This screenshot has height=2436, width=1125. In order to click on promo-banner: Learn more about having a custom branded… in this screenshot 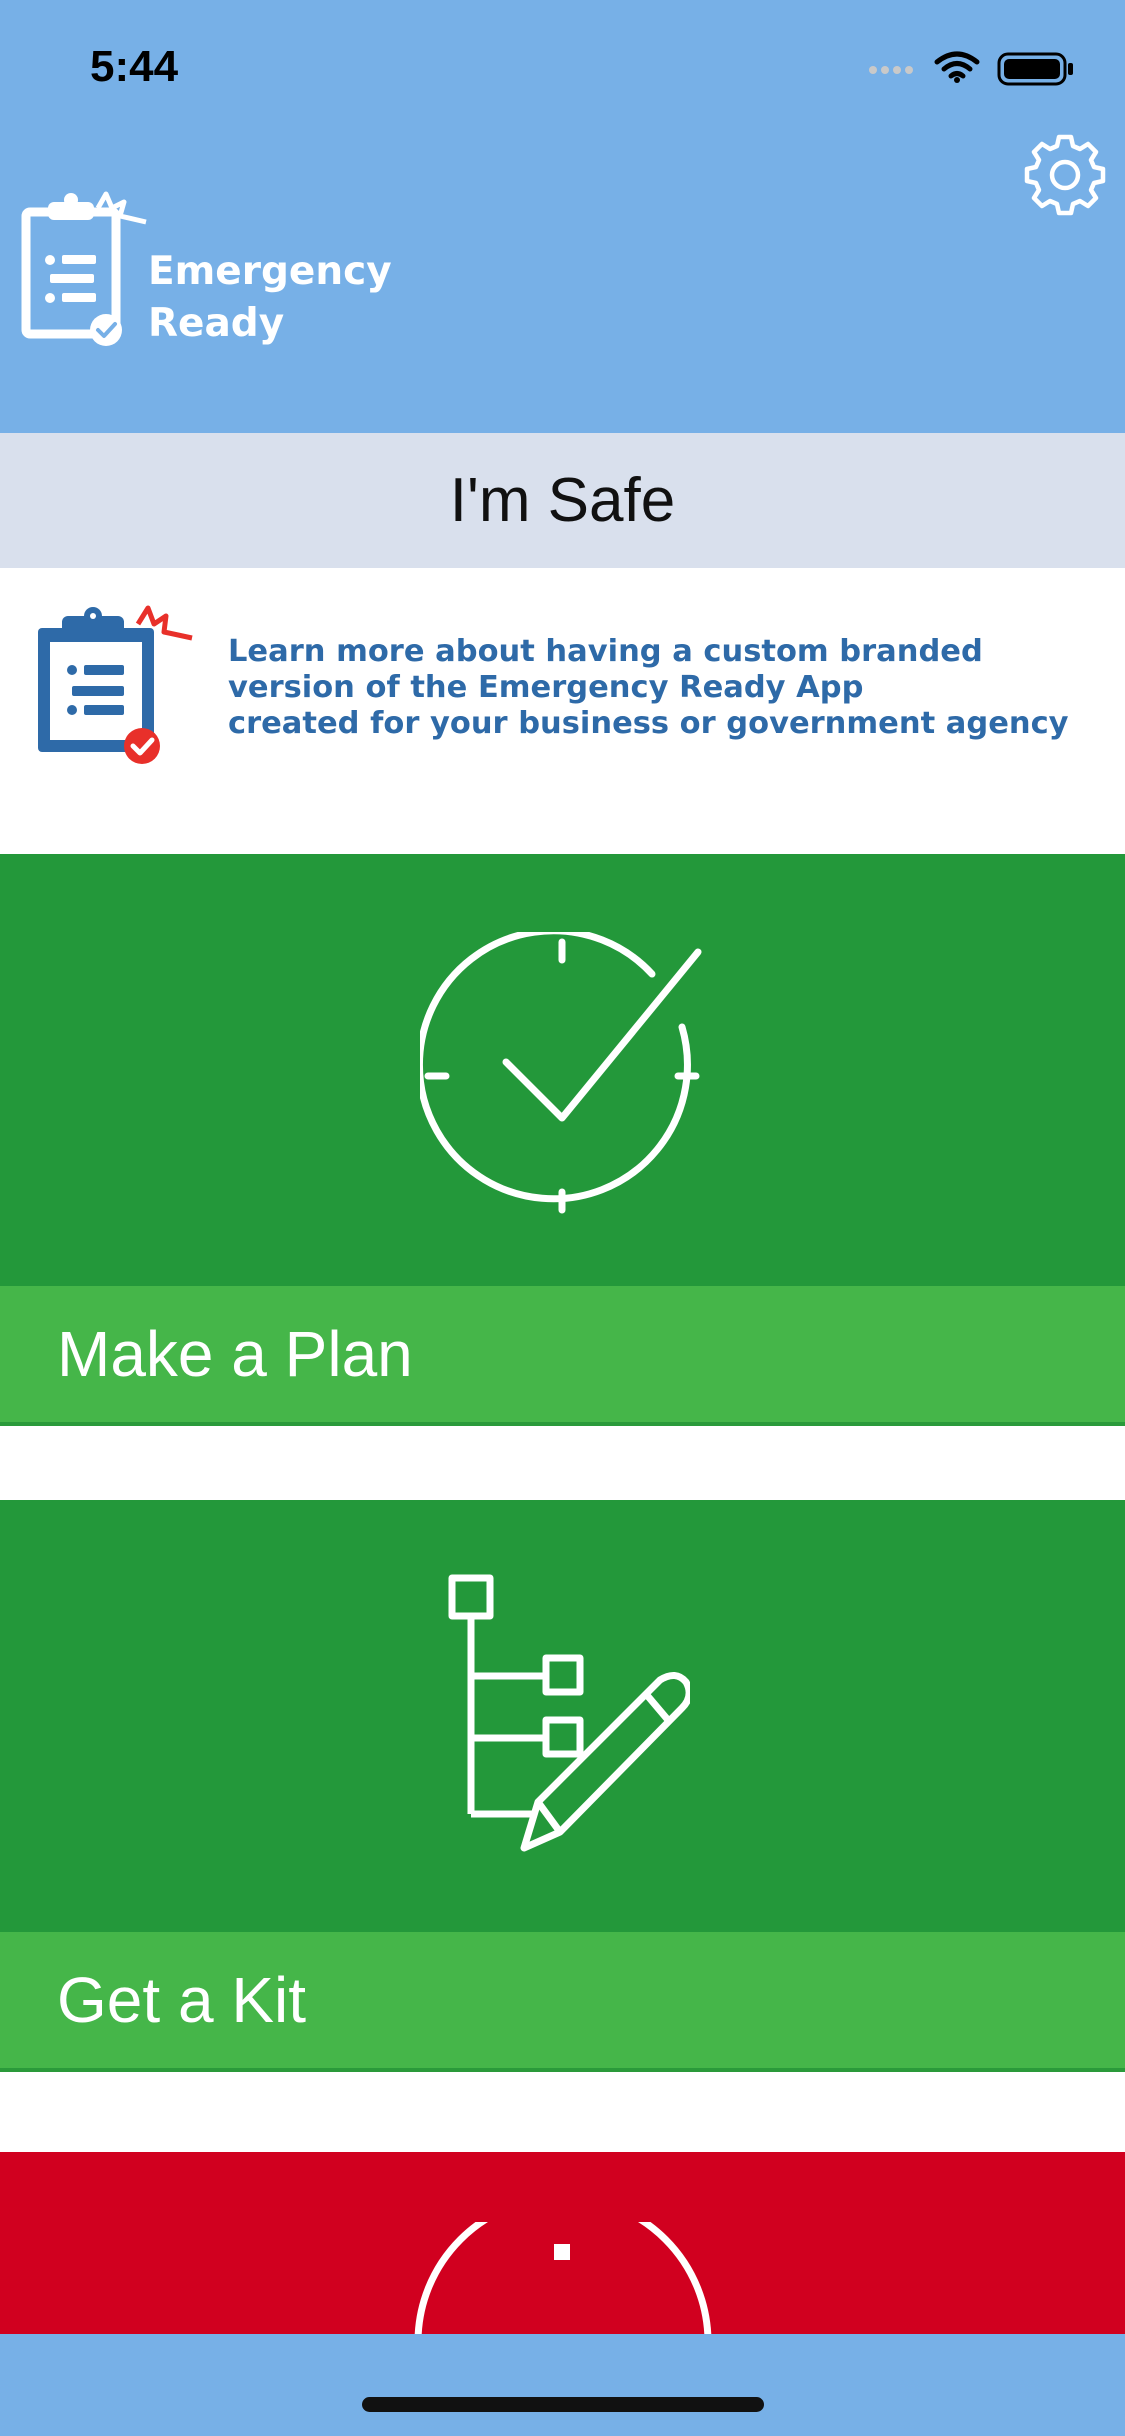, I will do `click(562, 711)`.